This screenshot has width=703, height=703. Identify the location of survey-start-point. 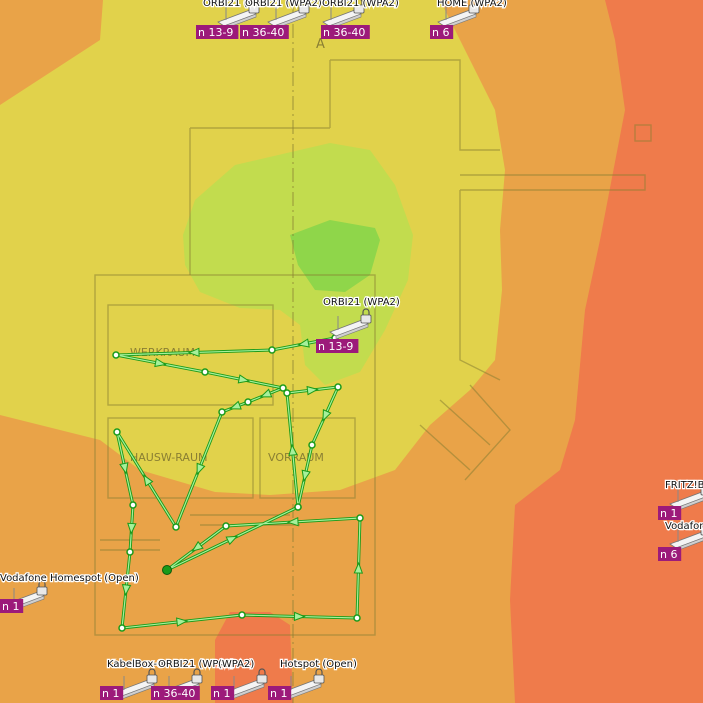
(167, 570).